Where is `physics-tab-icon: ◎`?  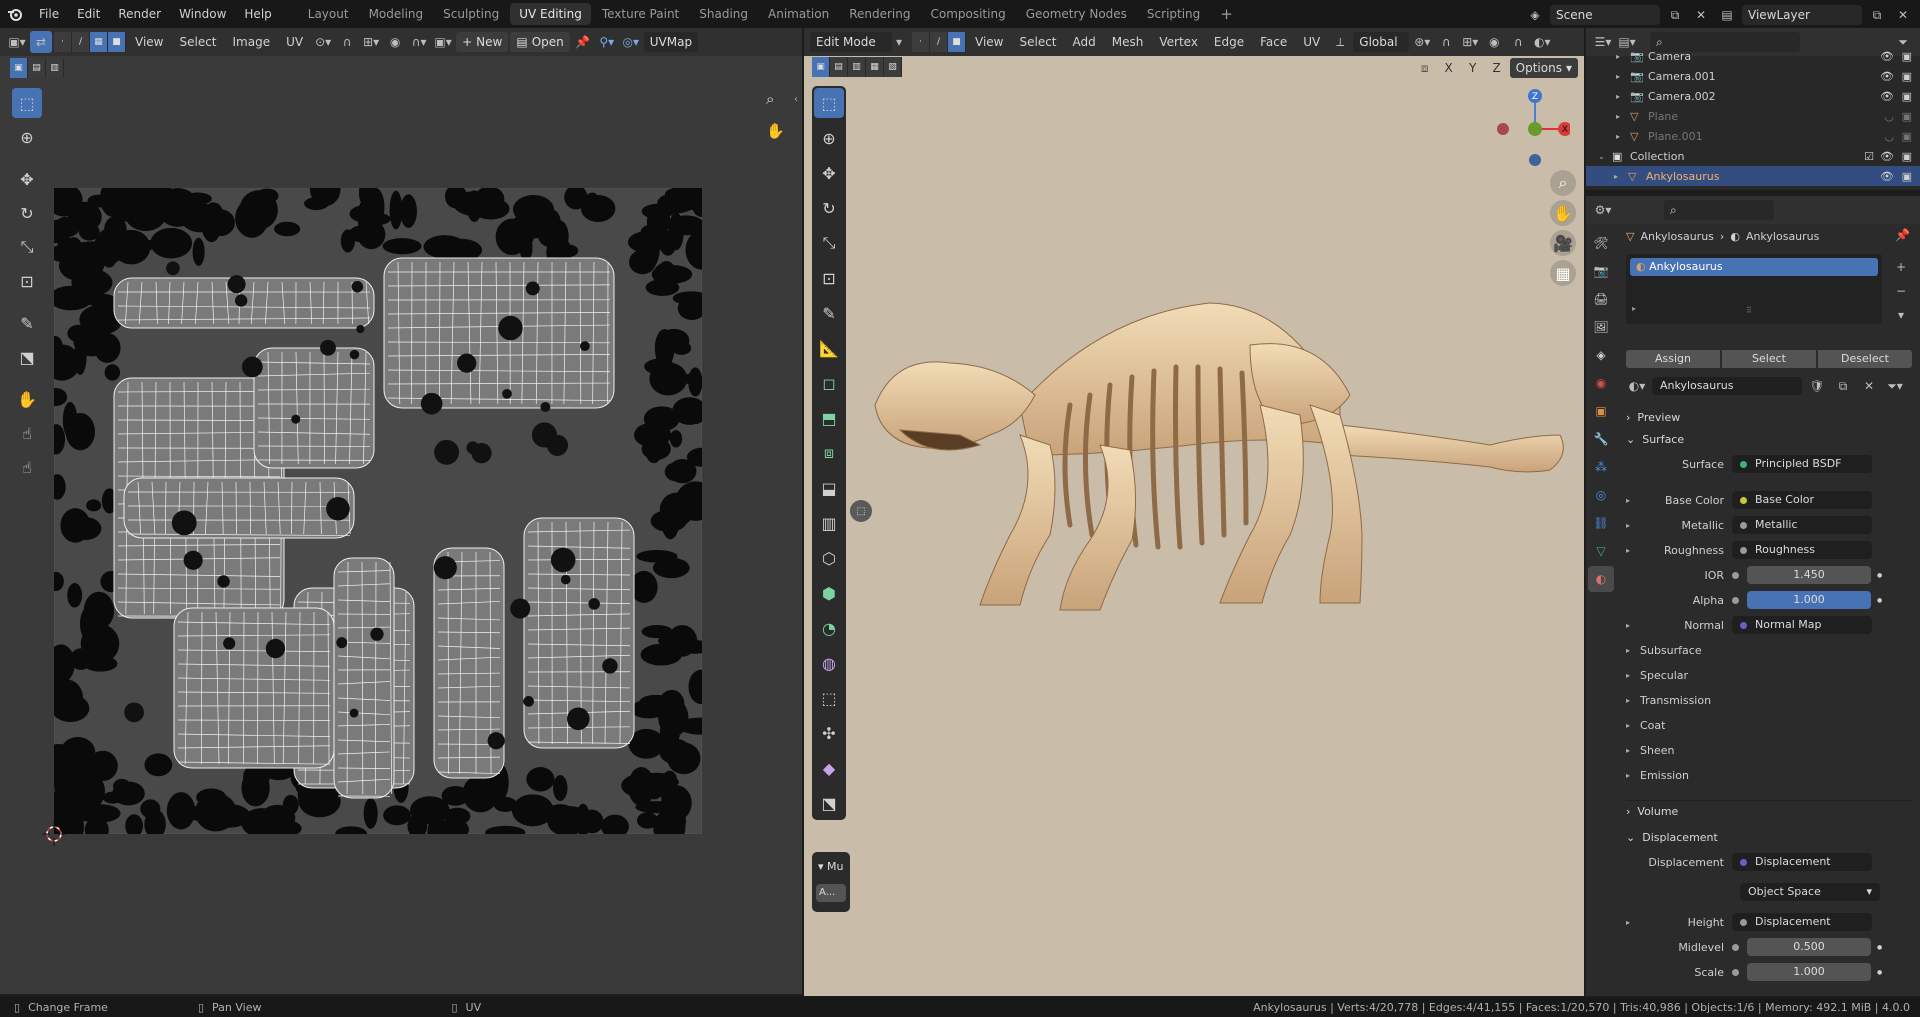
physics-tab-icon: ◎ is located at coordinates (1601, 495).